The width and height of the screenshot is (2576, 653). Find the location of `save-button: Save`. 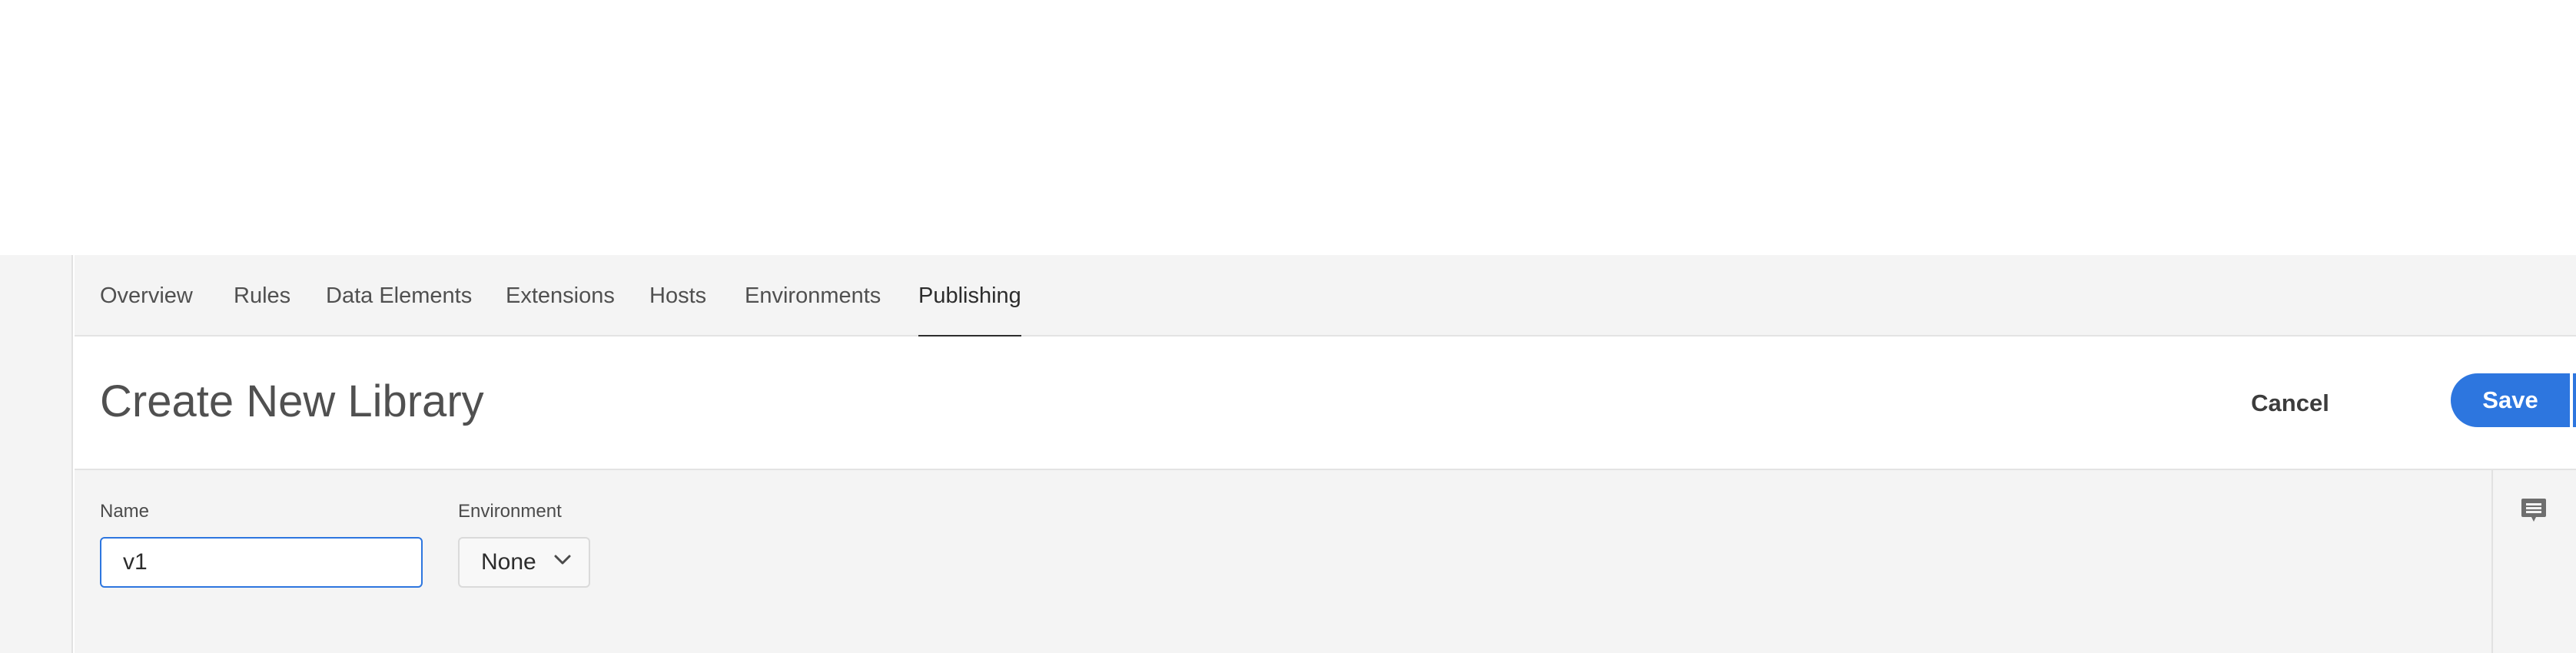

save-button: Save is located at coordinates (2510, 400).